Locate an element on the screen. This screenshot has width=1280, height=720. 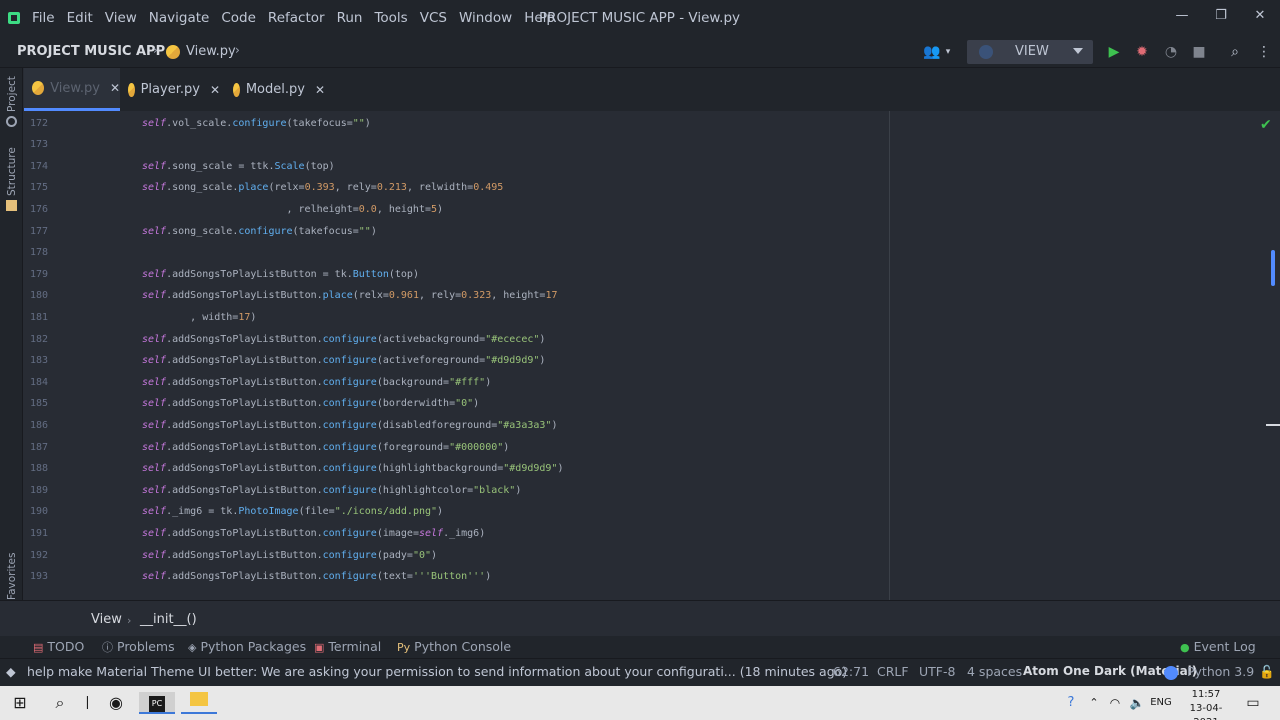
coverage-icon: ◔ is located at coordinates (1171, 52).